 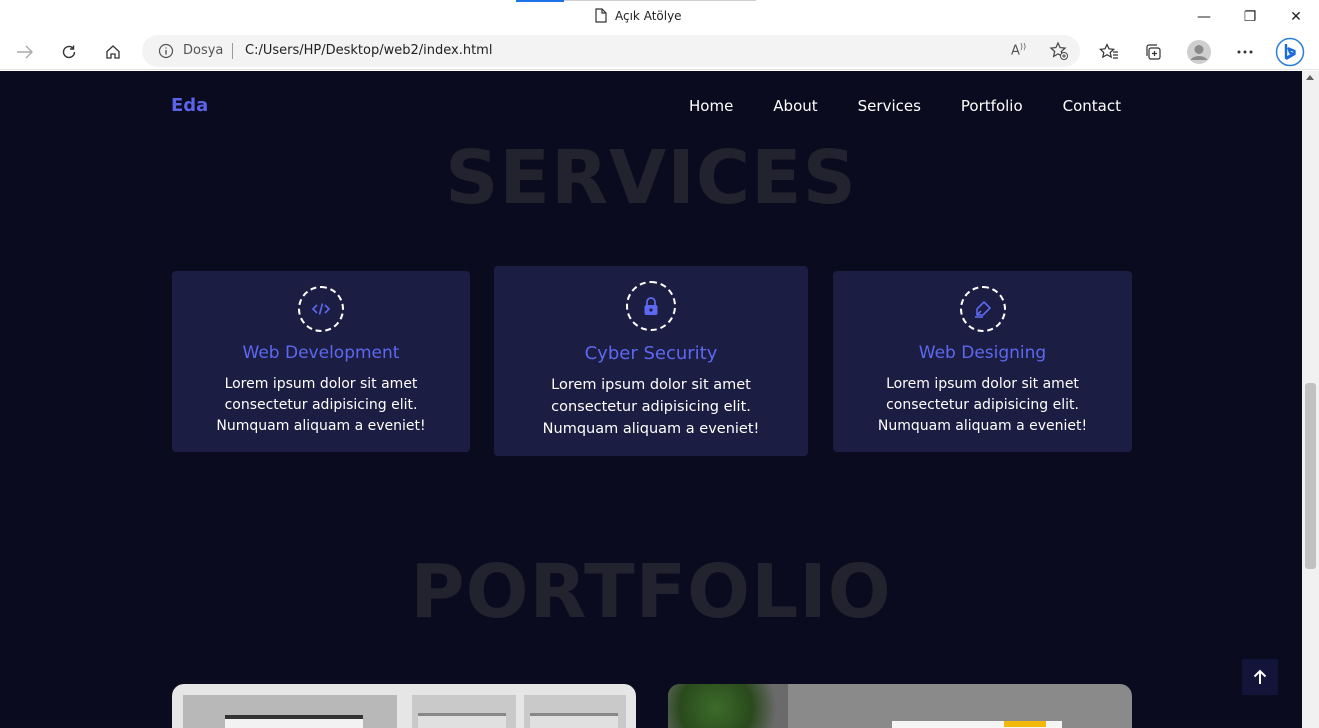 What do you see at coordinates (25, 52) in the screenshot?
I see `forward-icon` at bounding box center [25, 52].